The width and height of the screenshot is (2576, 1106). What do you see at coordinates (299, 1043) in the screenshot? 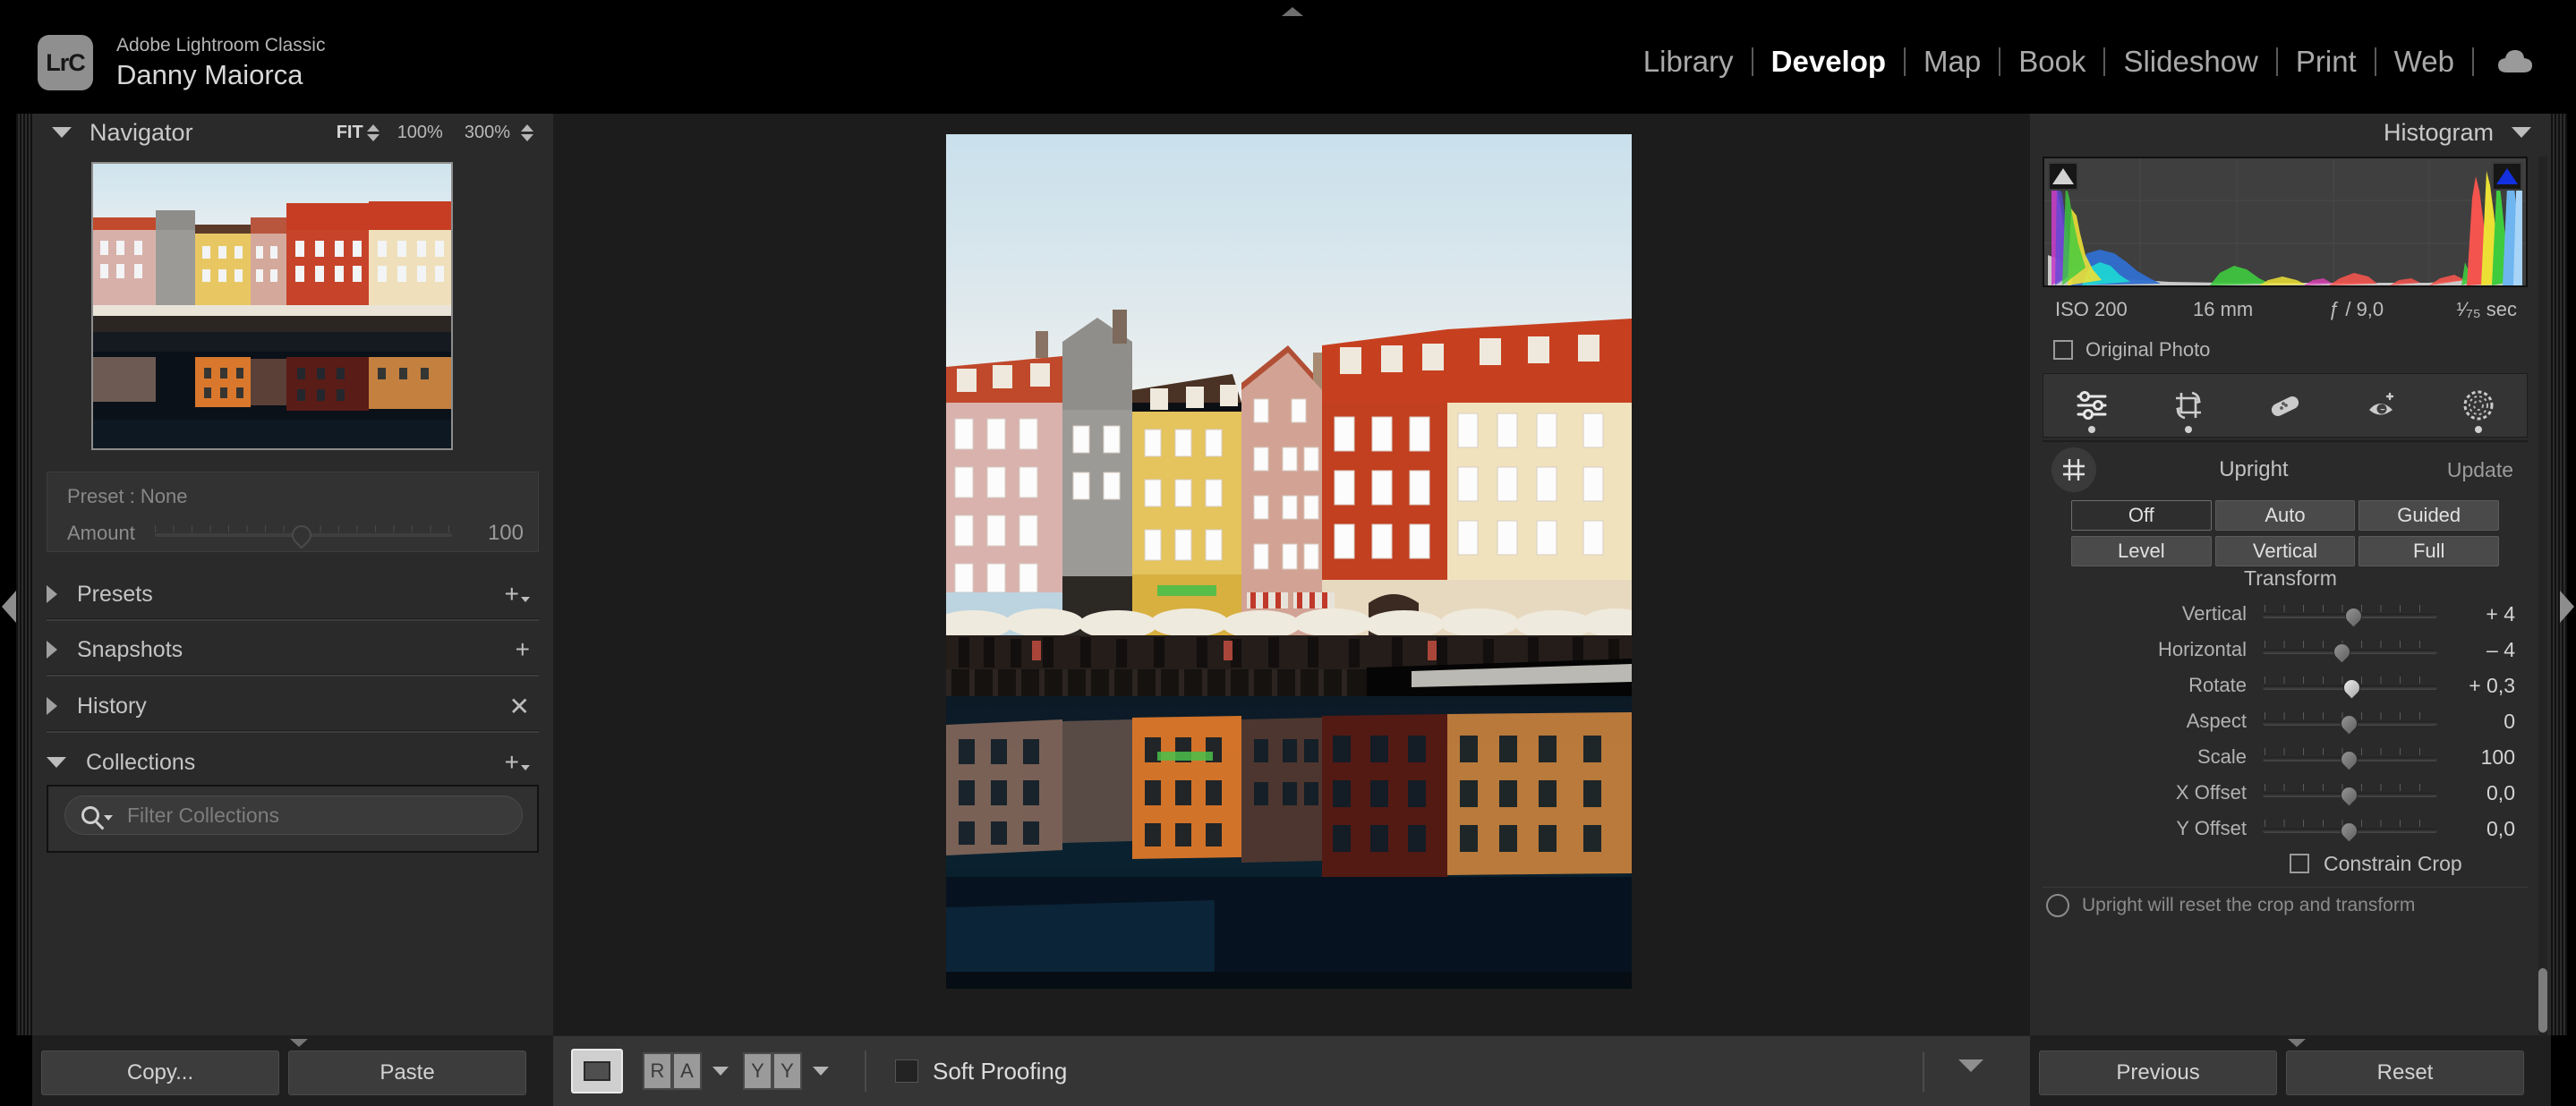
I see `left-footer-collapse-handle` at bounding box center [299, 1043].